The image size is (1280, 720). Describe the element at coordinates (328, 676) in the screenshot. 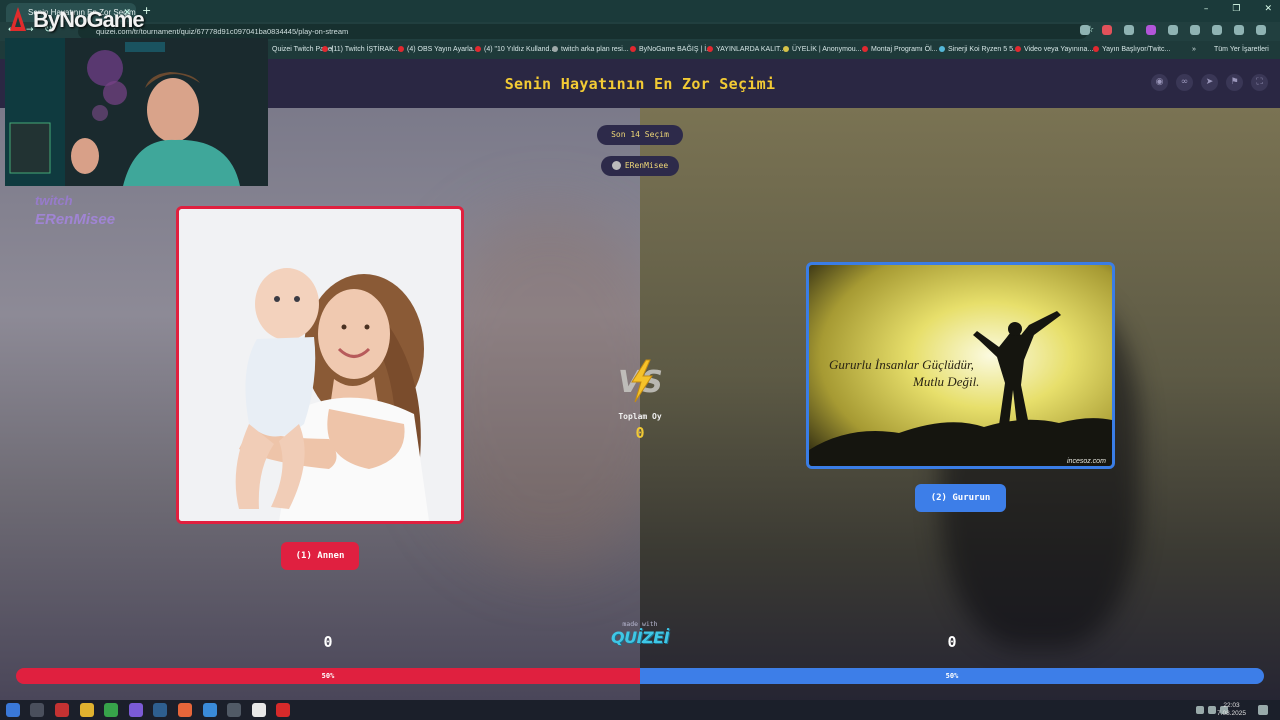

I see `left-percent-bar: 50%` at that location.